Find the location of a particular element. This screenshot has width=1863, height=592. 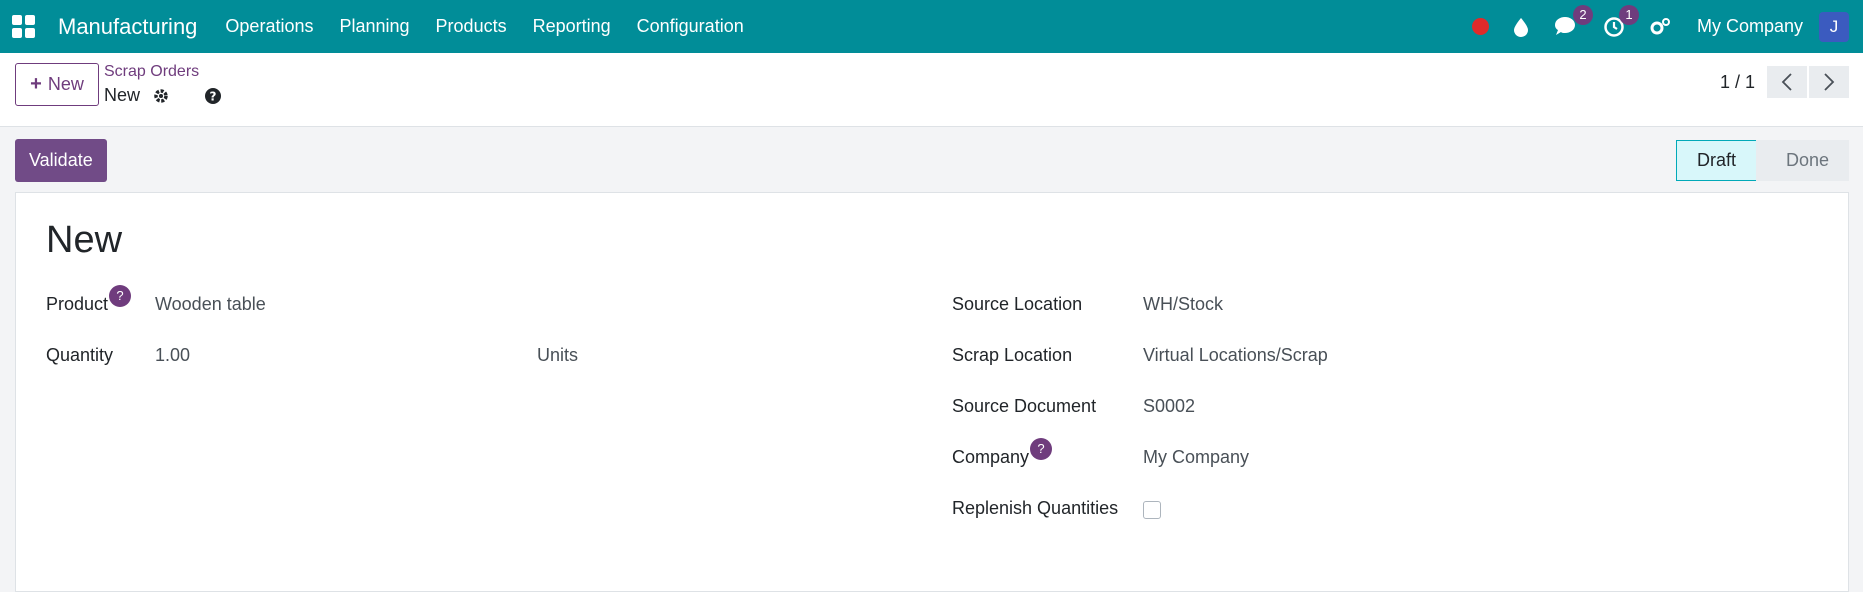

stage-pipeline: Draft Done is located at coordinates (1762, 160).